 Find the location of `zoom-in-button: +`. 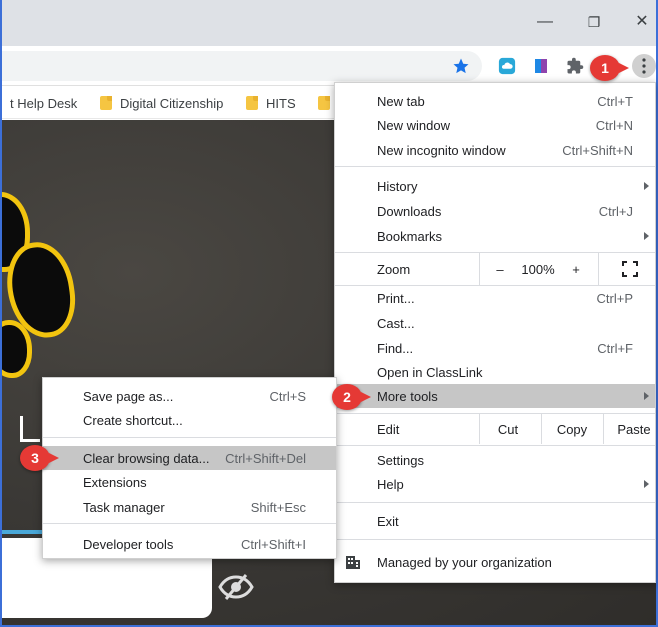

zoom-in-button: + is located at coordinates (576, 269).